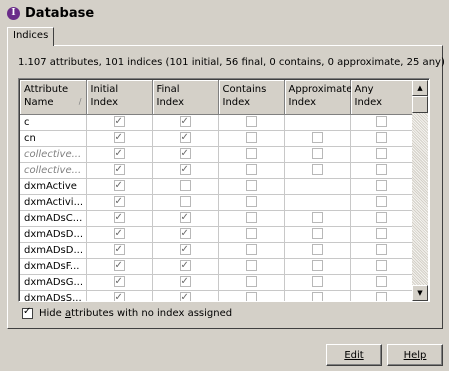  Describe the element at coordinates (127, 312) in the screenshot. I see `hide-unindexed-option: Hide attributes with no index assigned` at that location.